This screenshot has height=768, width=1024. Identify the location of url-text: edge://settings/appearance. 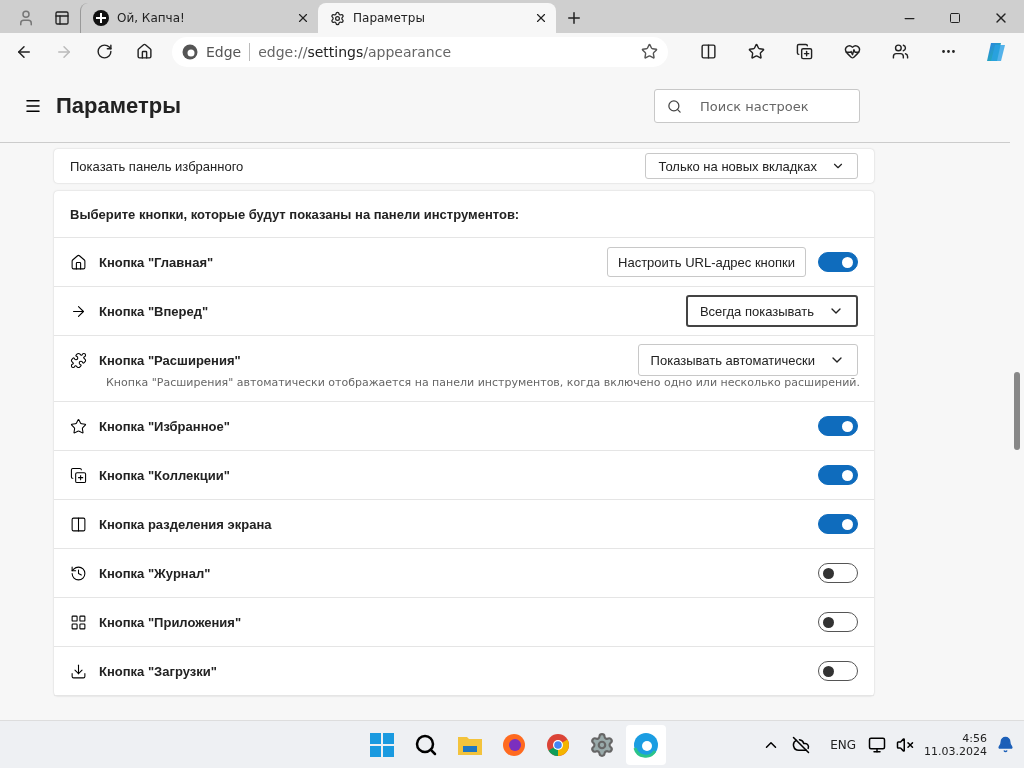
(355, 51).